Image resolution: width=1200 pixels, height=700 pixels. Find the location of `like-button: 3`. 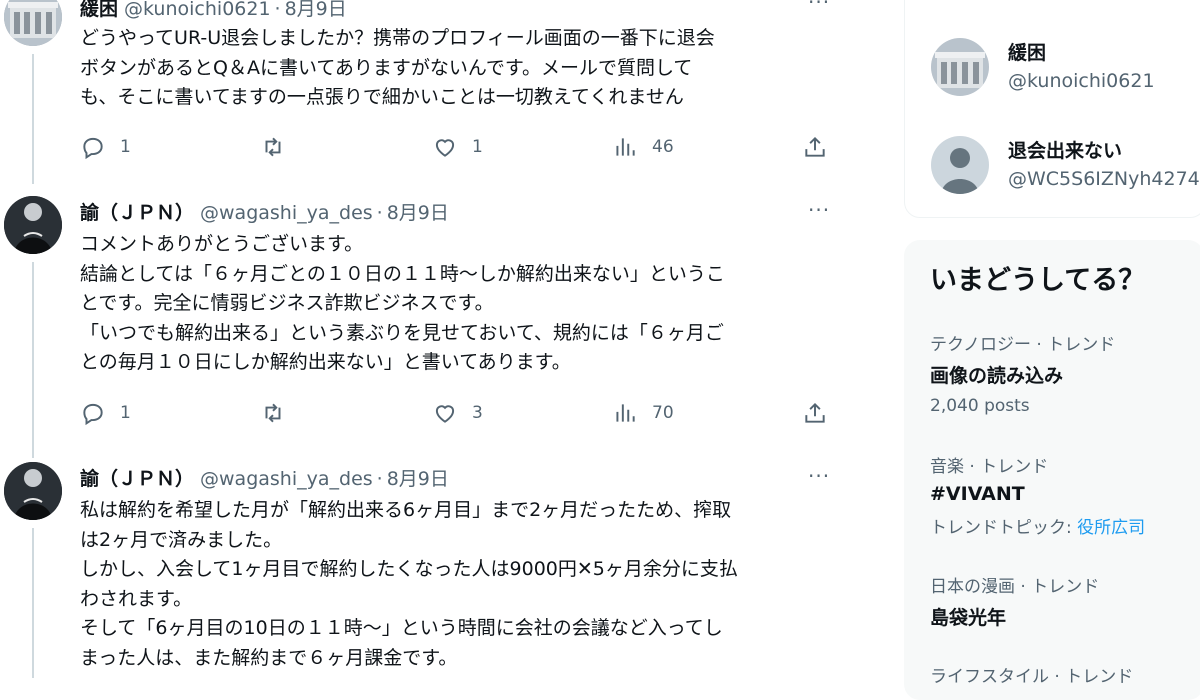

like-button: 3 is located at coordinates (457, 413).